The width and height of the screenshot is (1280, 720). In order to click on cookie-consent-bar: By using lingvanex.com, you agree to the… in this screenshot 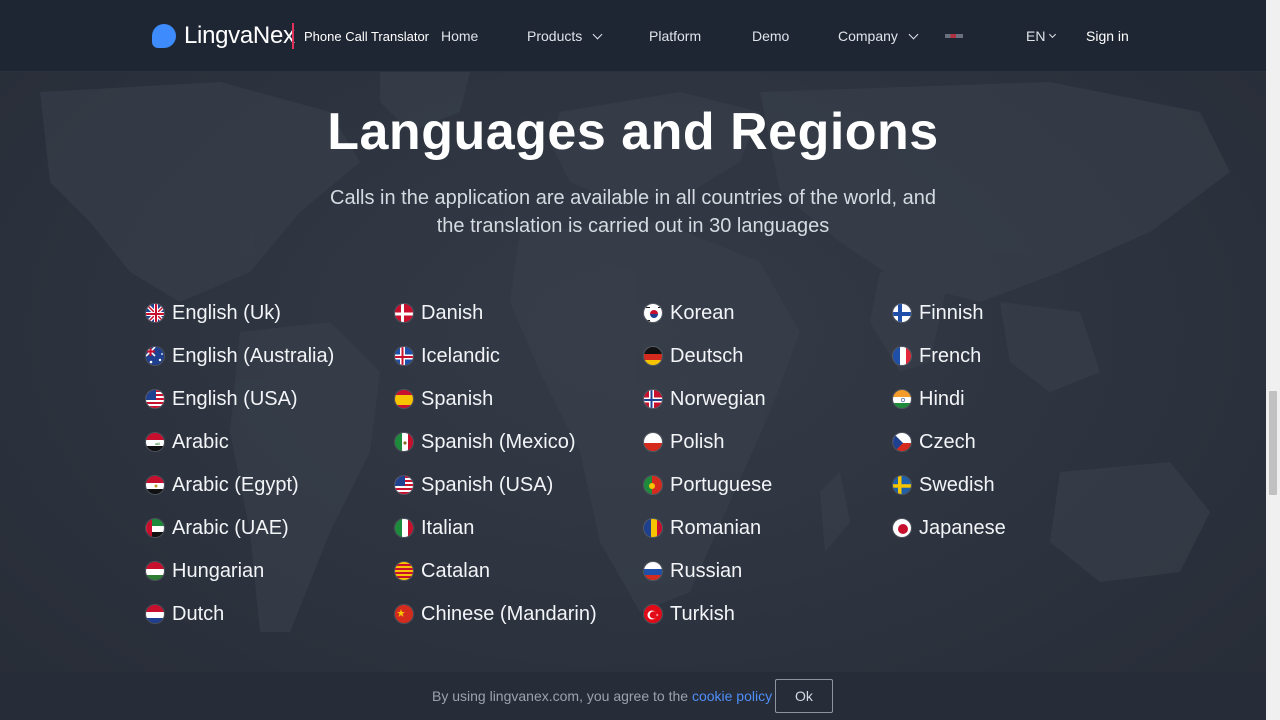, I will do `click(633, 696)`.